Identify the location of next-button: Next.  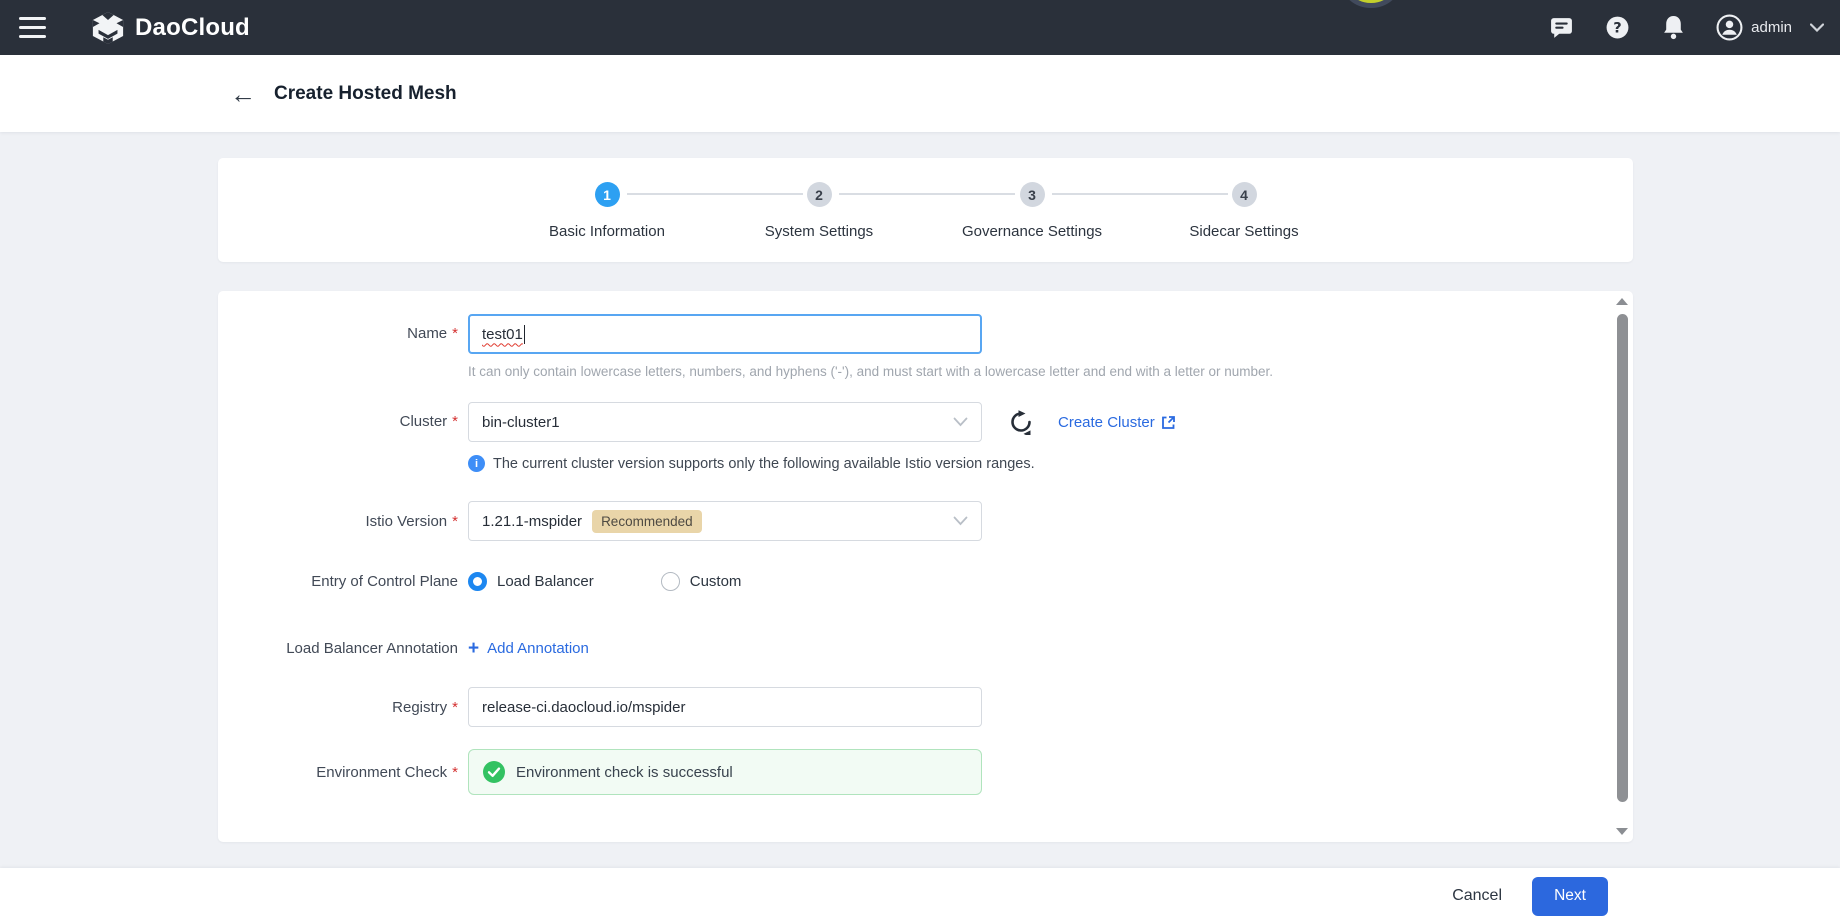
(1570, 896).